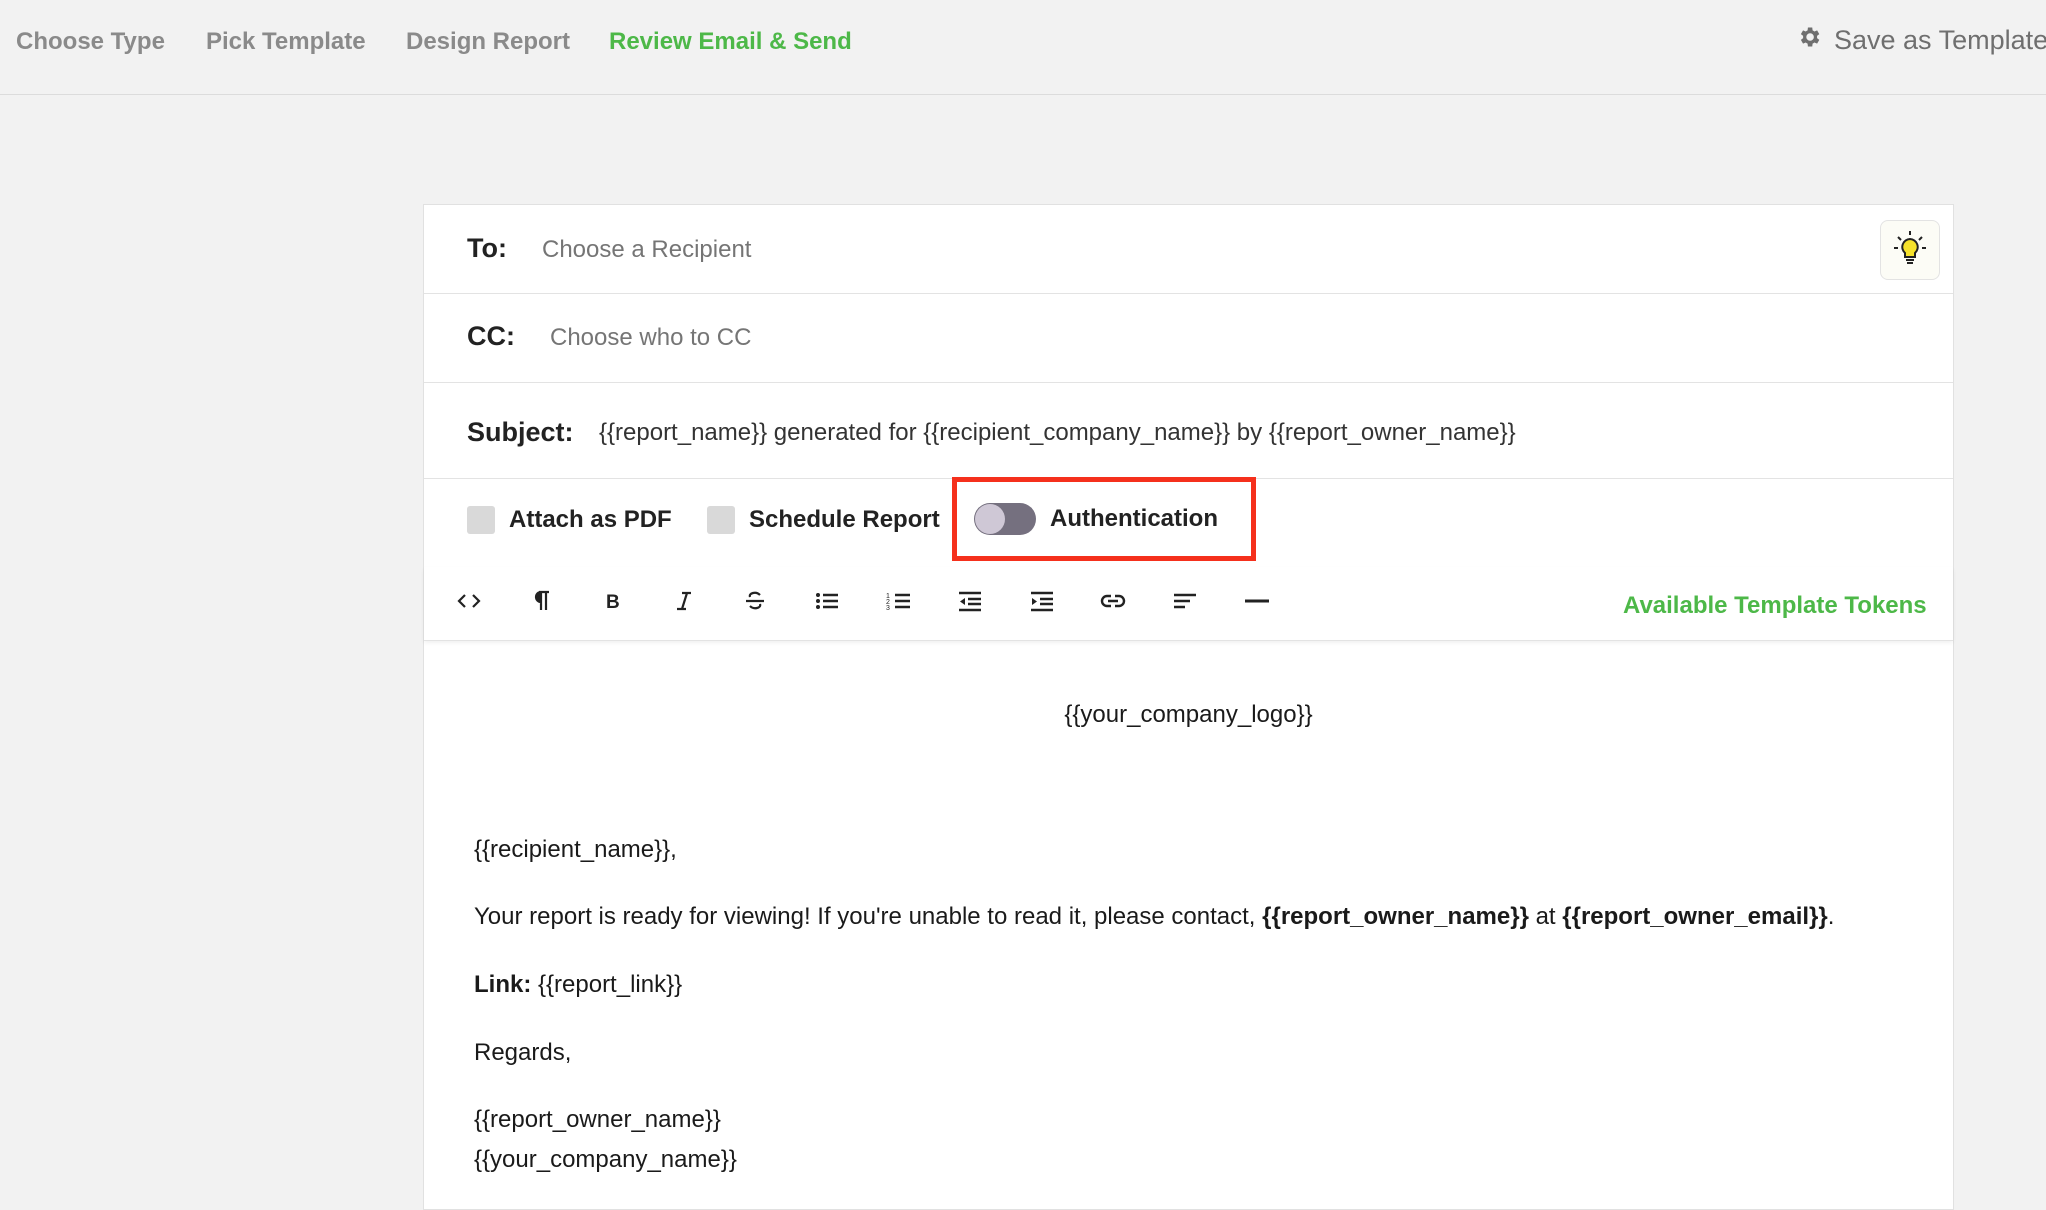 This screenshot has width=2046, height=1210. I want to click on indent-icon, so click(1042, 604).